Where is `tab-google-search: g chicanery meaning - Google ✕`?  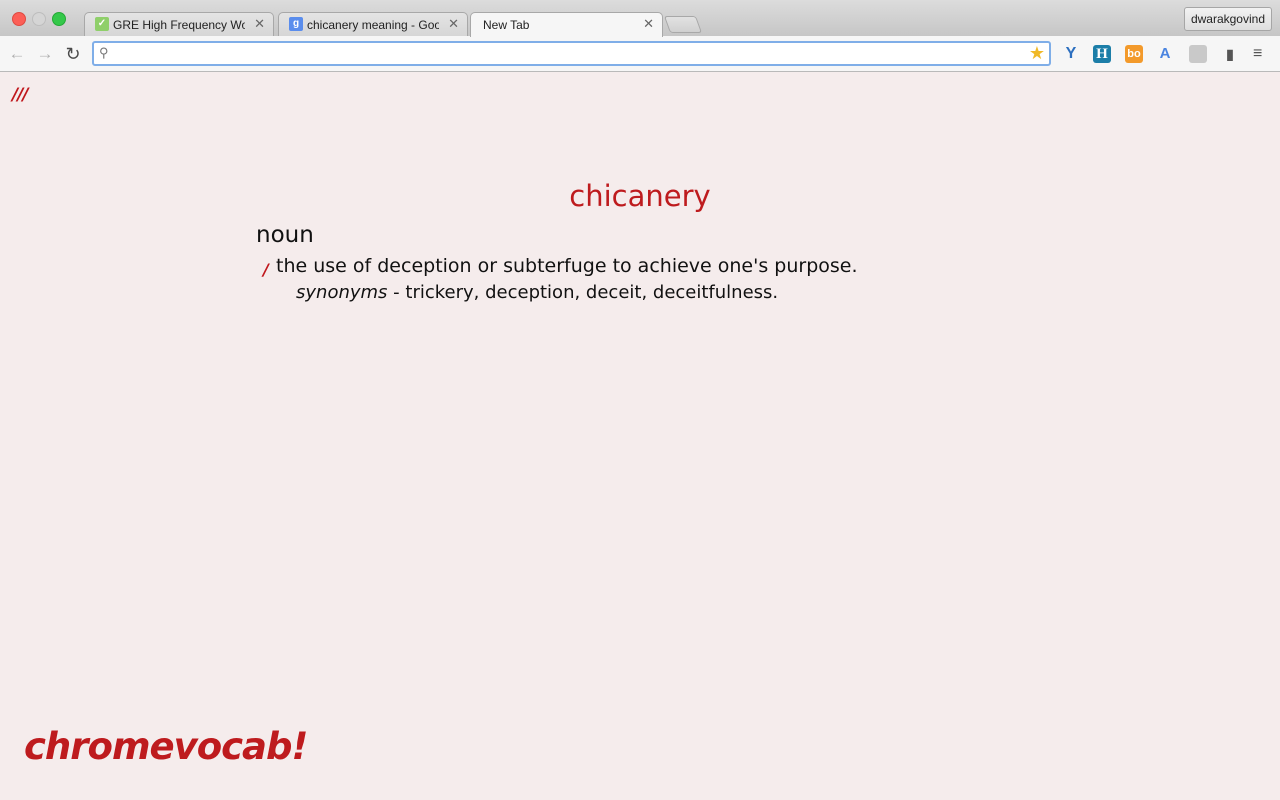 tab-google-search: g chicanery meaning - Google ✕ is located at coordinates (373, 24).